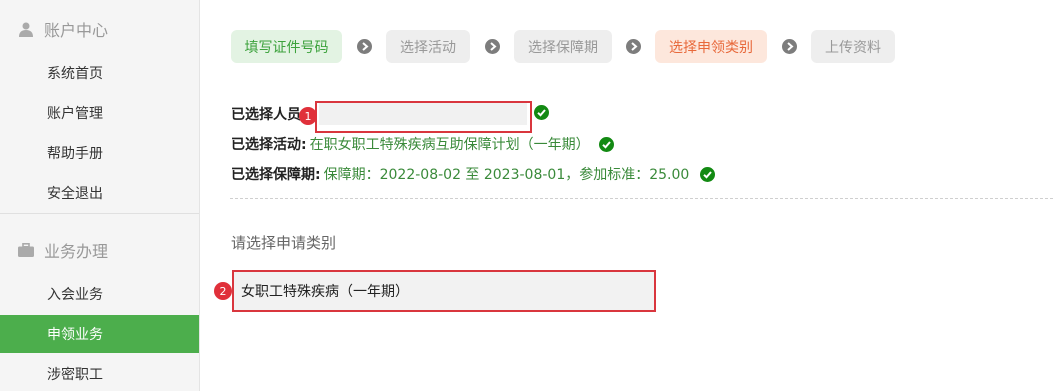 Image resolution: width=1053 pixels, height=391 pixels. I want to click on step-upload-documents: 上传资料, so click(853, 46).